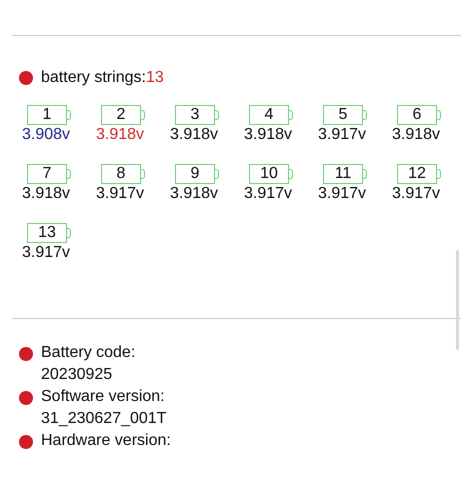 The width and height of the screenshot is (461, 480). What do you see at coordinates (271, 115) in the screenshot?
I see `battery-cell: 4` at bounding box center [271, 115].